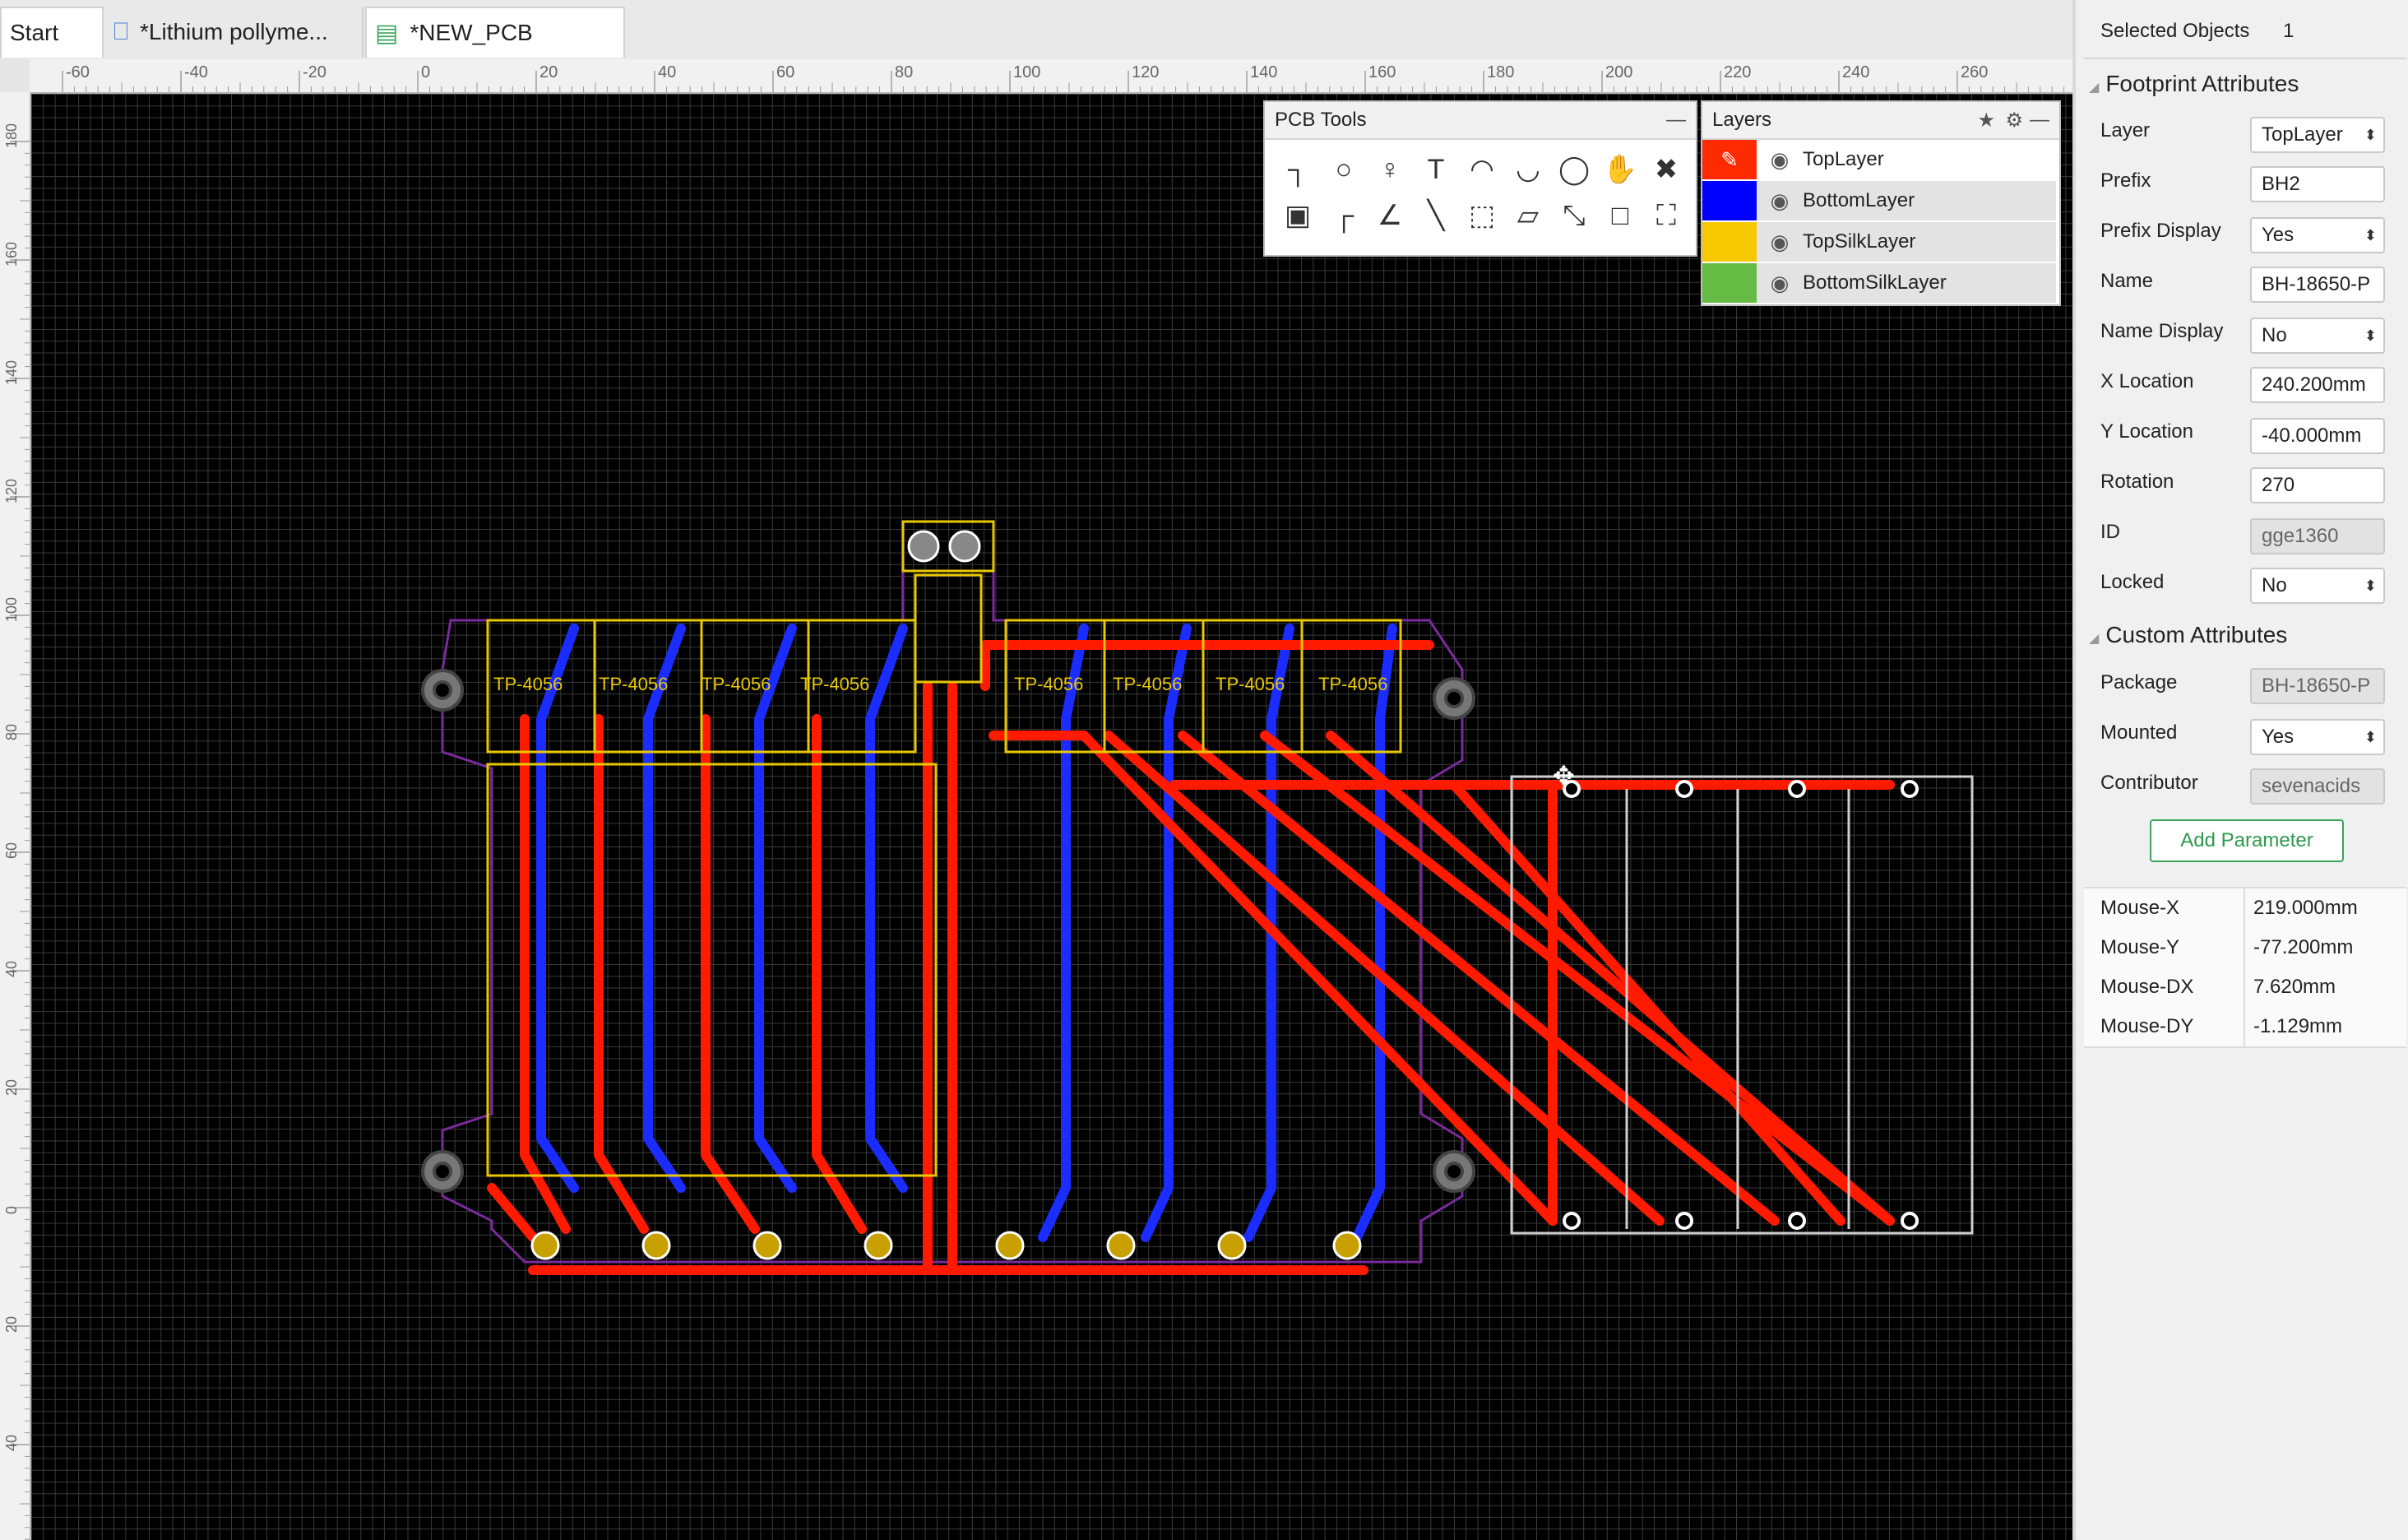 The image size is (2408, 1540). Describe the element at coordinates (1390, 169) in the screenshot. I see `via-tool-icon: ♀` at that location.